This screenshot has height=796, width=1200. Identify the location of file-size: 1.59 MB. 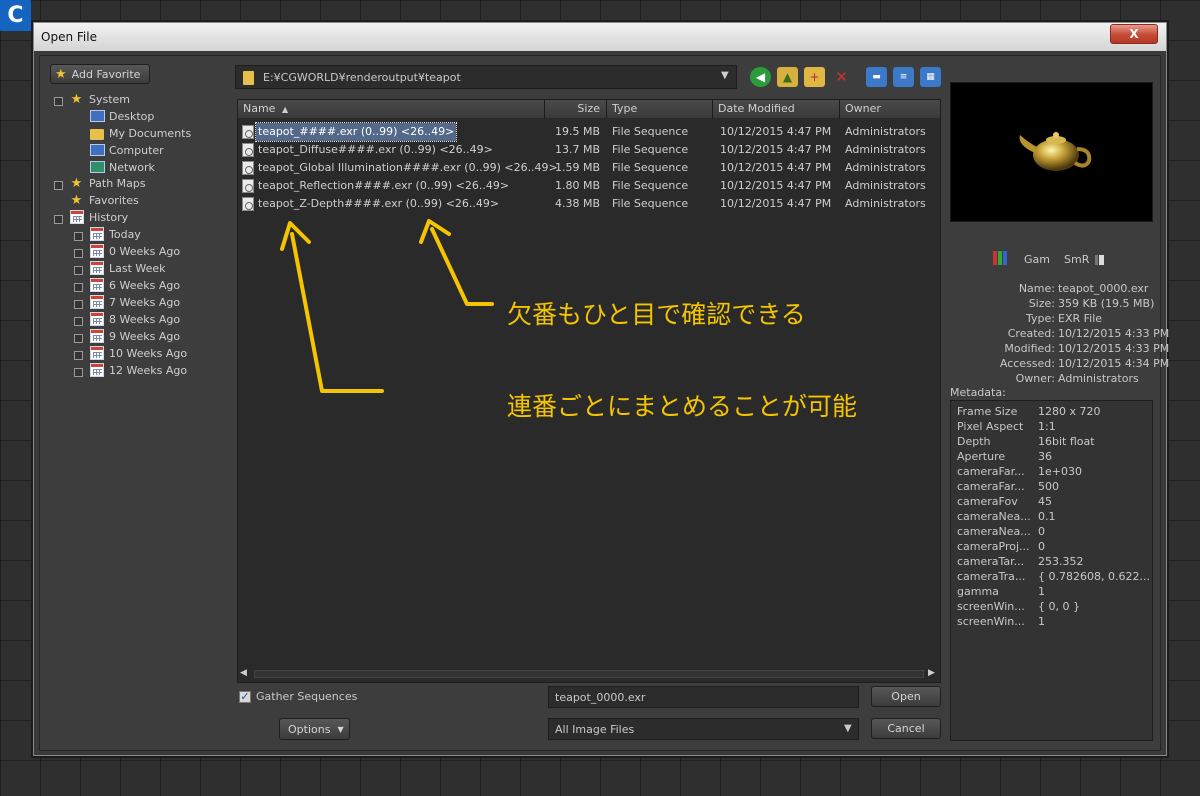
(577, 167).